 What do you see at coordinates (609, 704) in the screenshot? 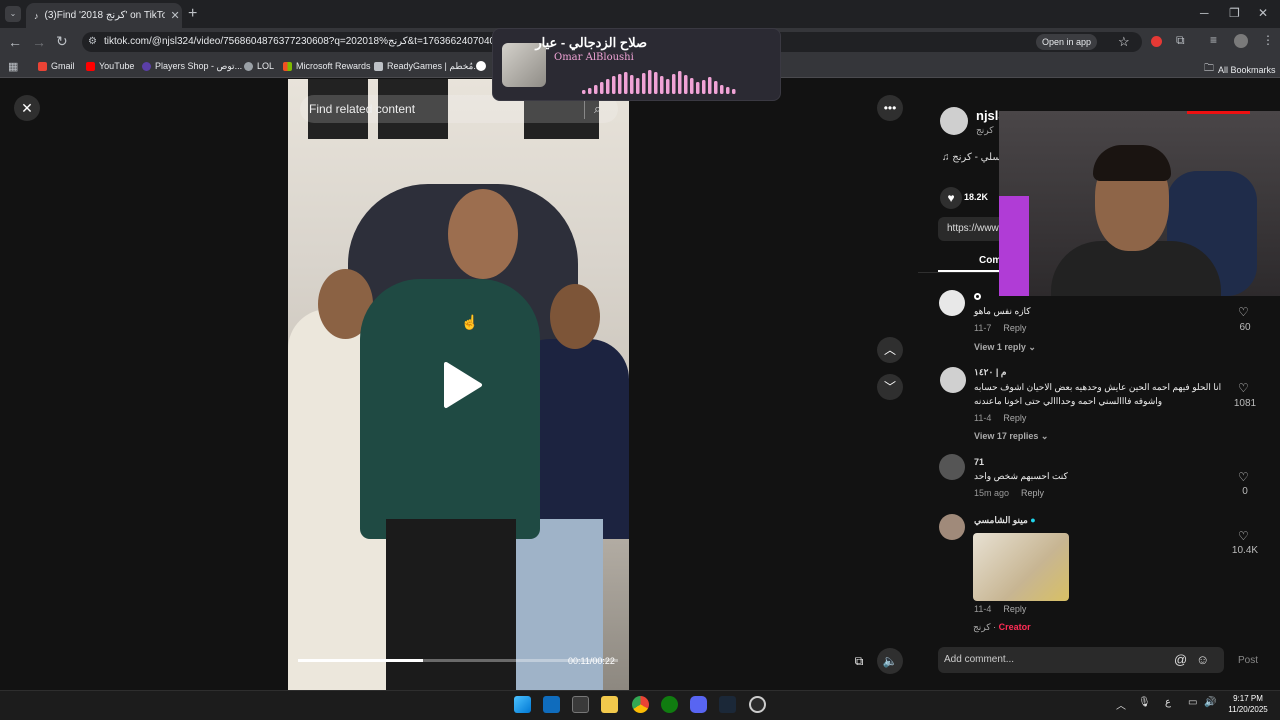
I see `file-explorer-icon` at bounding box center [609, 704].